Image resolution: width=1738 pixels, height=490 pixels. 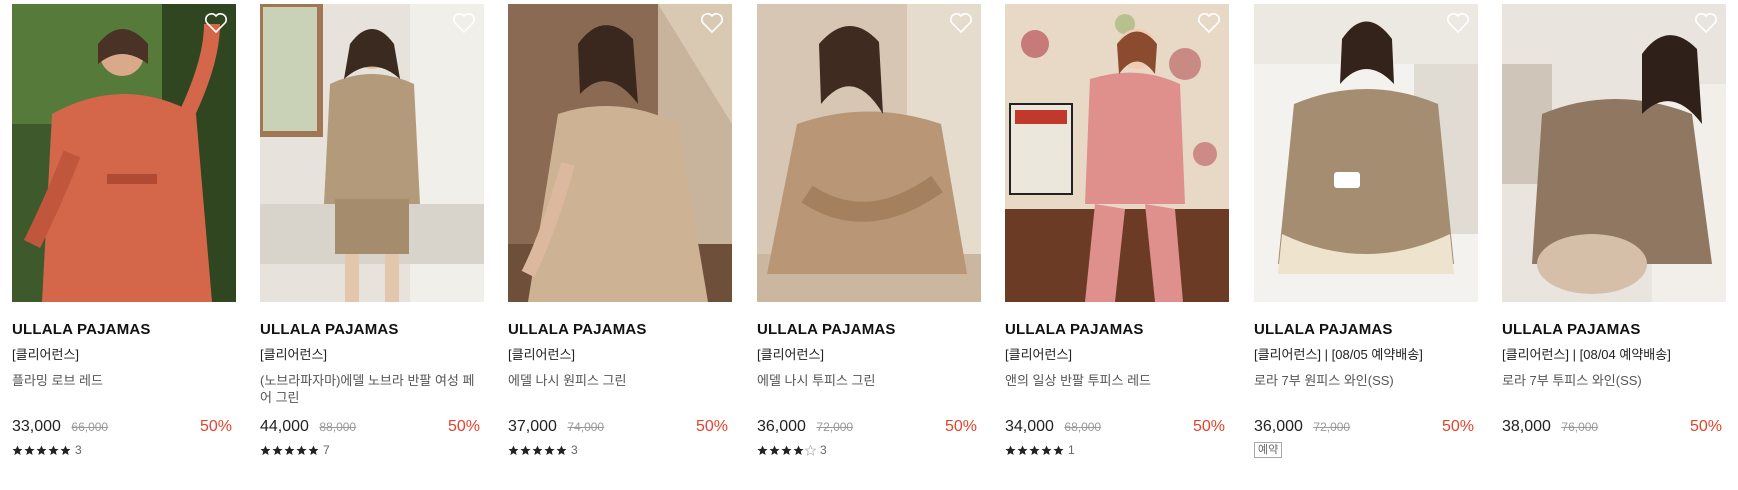 What do you see at coordinates (372, 390) in the screenshot?
I see `product-name: (노브라파자마)에델 노브라 반팔 여성 페어 그린` at bounding box center [372, 390].